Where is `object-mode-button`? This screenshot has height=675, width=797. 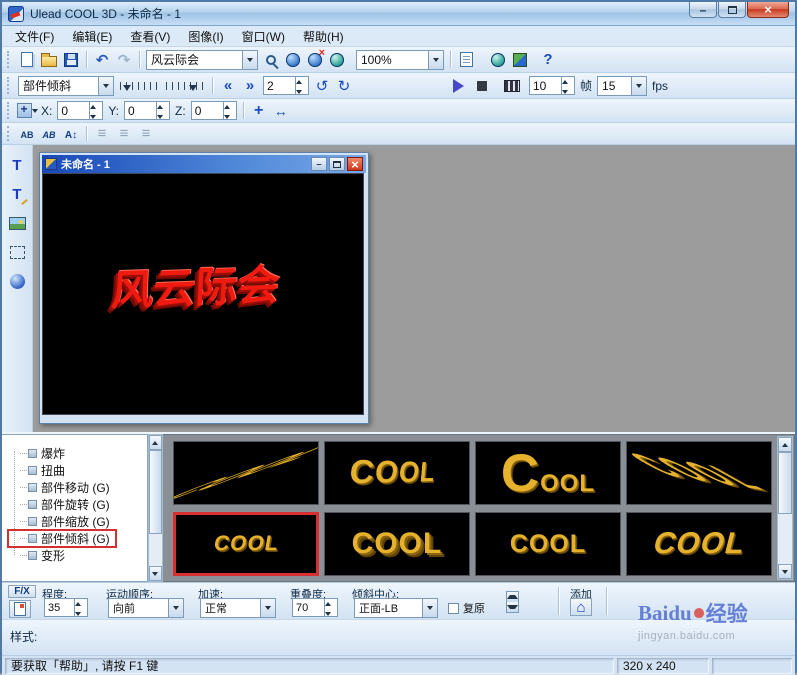 object-mode-button is located at coordinates (315, 59).